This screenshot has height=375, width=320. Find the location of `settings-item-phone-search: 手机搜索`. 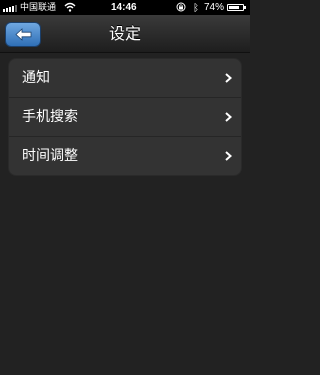

settings-item-phone-search: 手机搜索 is located at coordinates (125, 117).